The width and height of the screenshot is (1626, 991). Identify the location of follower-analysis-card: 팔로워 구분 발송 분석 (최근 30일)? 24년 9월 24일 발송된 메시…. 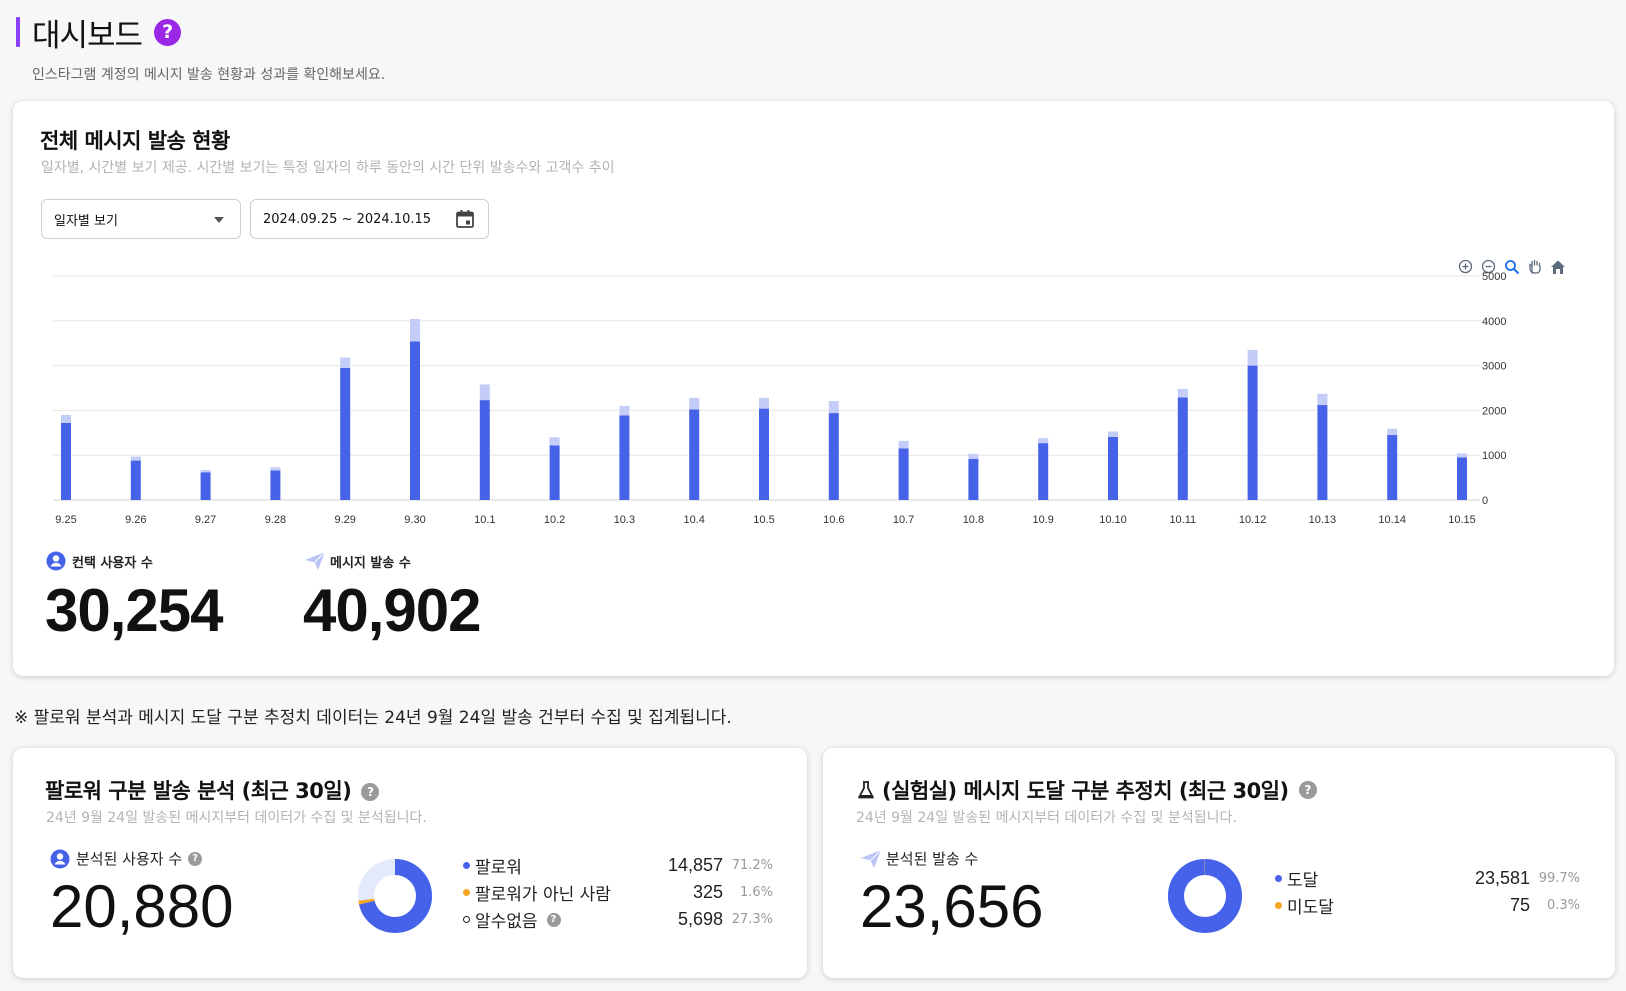
(410, 863).